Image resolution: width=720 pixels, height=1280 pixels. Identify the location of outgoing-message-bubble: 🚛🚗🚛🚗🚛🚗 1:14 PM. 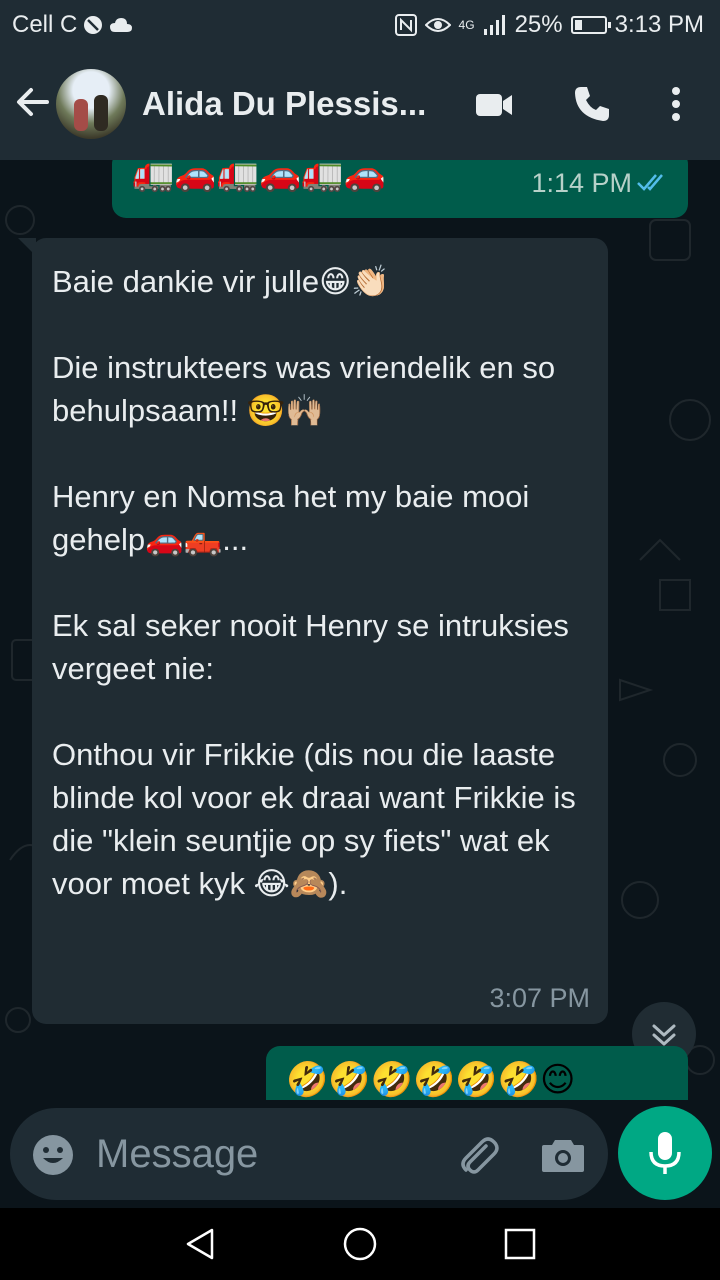
(400, 189).